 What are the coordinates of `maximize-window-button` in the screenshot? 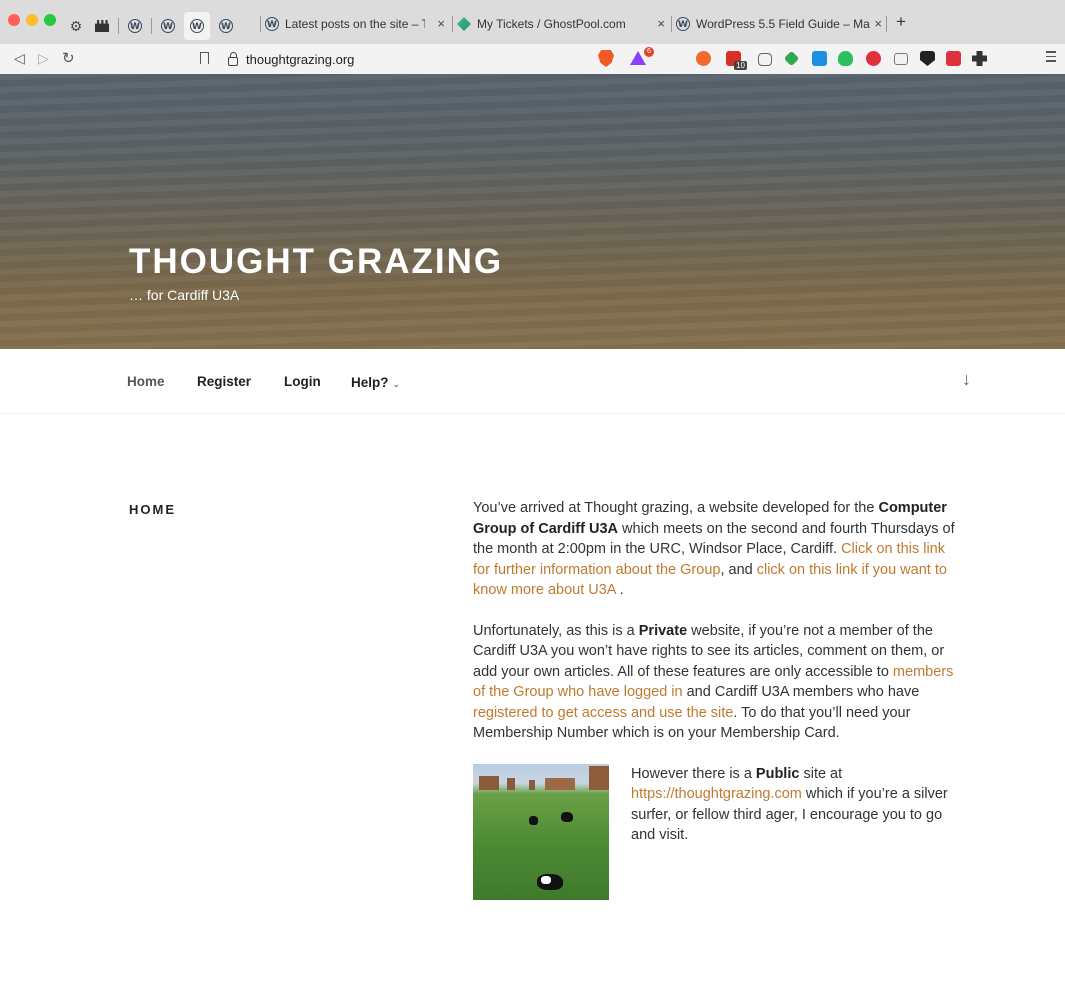 It's located at (50, 20).